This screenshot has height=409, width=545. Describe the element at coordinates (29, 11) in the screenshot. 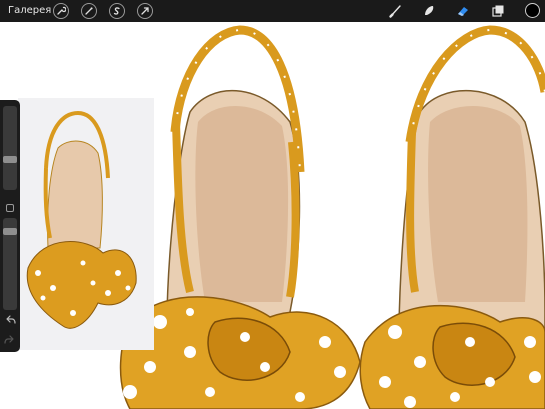

I see `gallery-button: Галерея` at that location.